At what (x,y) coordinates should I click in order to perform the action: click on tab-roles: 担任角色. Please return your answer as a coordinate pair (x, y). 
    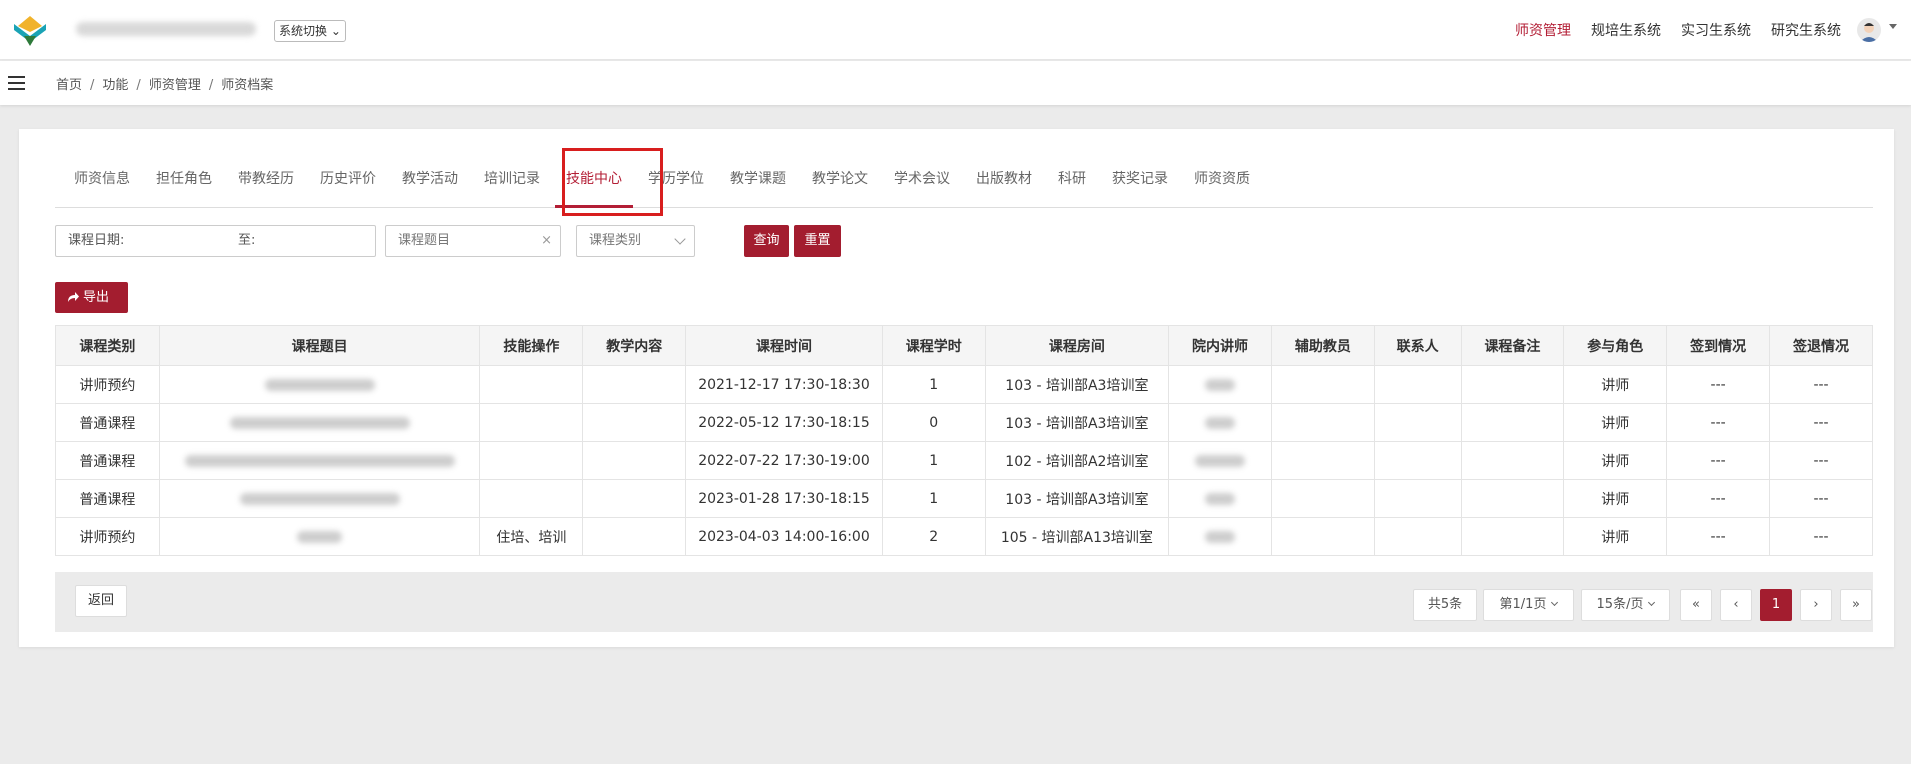
    Looking at the image, I should click on (184, 182).